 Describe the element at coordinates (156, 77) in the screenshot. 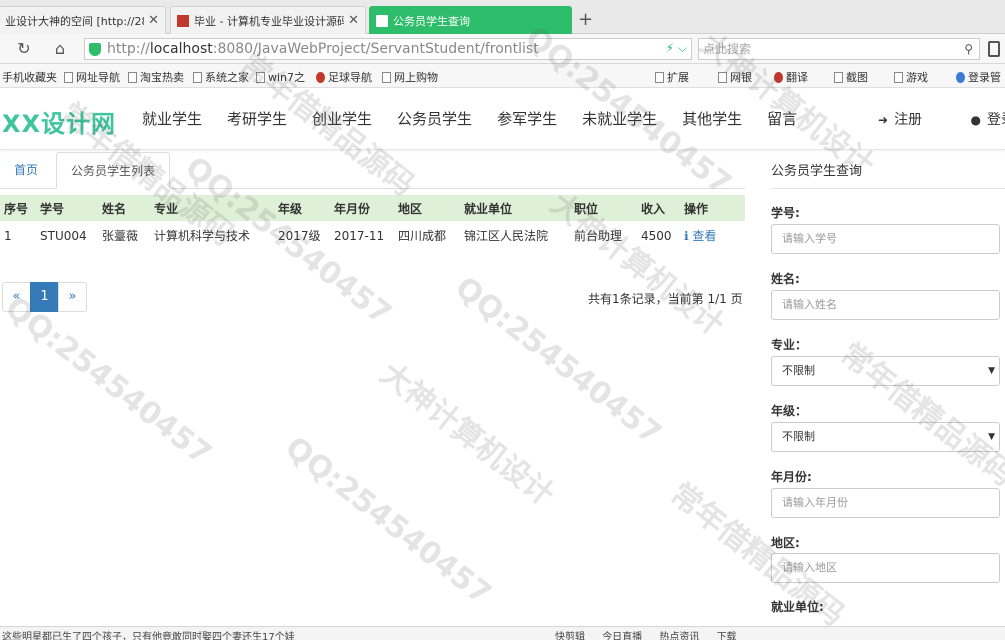

I see `bookmark-item: 淘宝热卖` at that location.